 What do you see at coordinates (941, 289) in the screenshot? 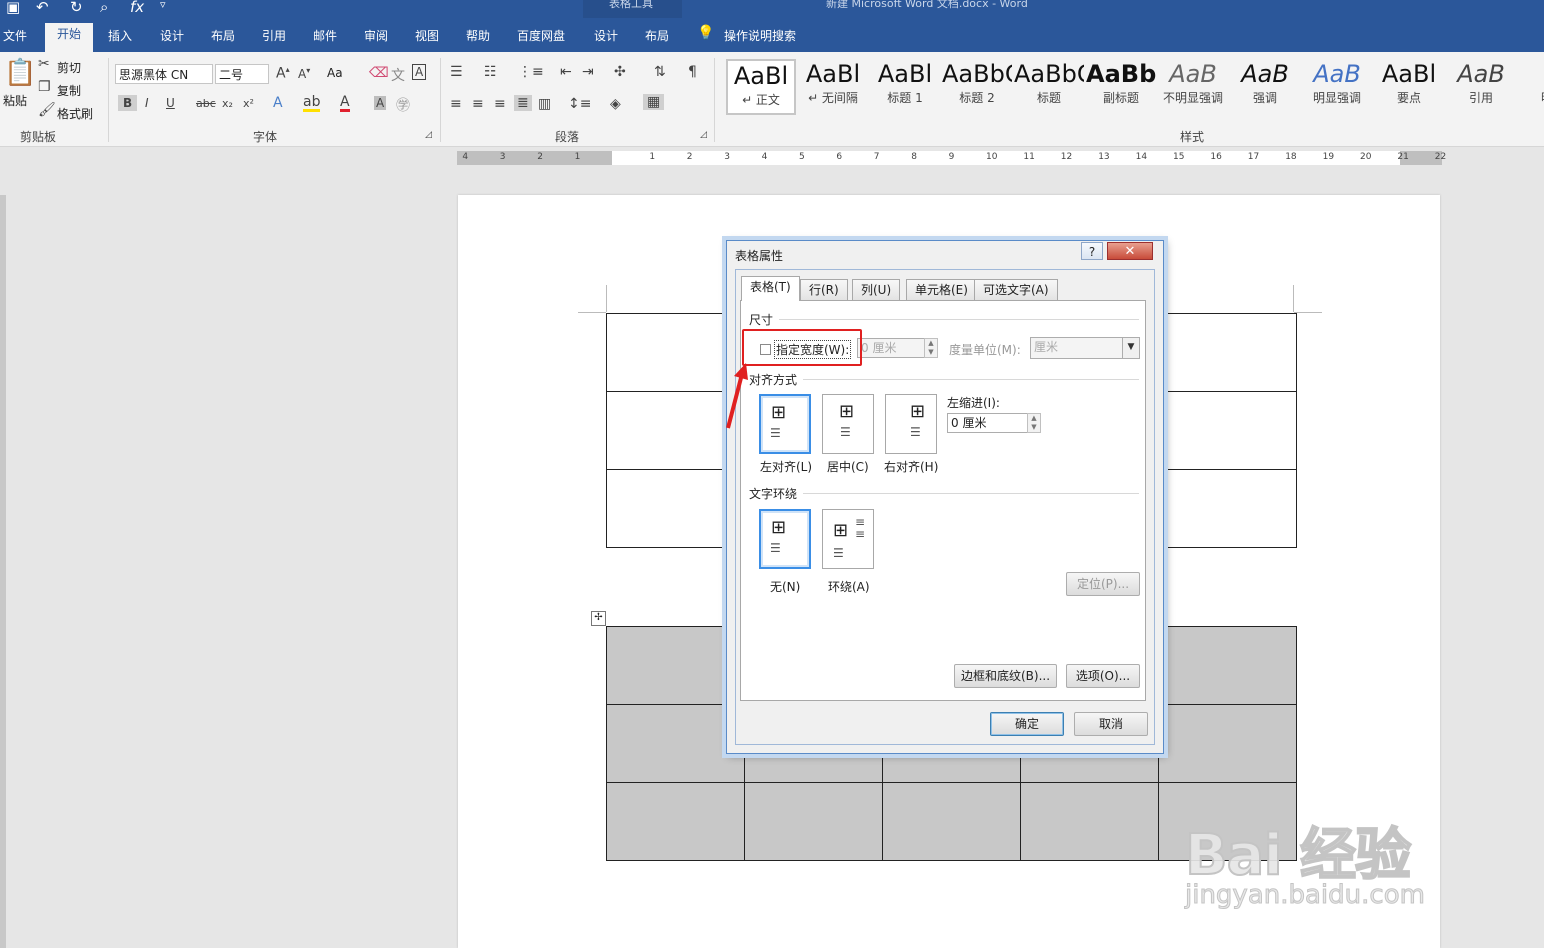
I see `tab-cell: 单元格(E)` at bounding box center [941, 289].